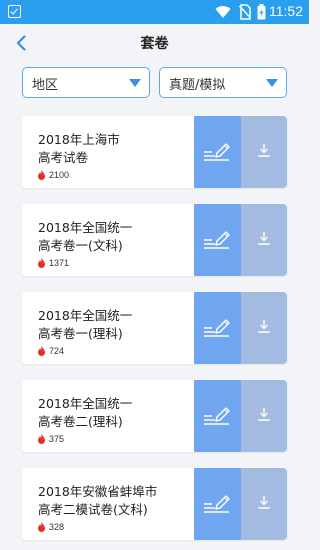  I want to click on paper-title-line2: 高考卷一(理科), so click(80, 333).